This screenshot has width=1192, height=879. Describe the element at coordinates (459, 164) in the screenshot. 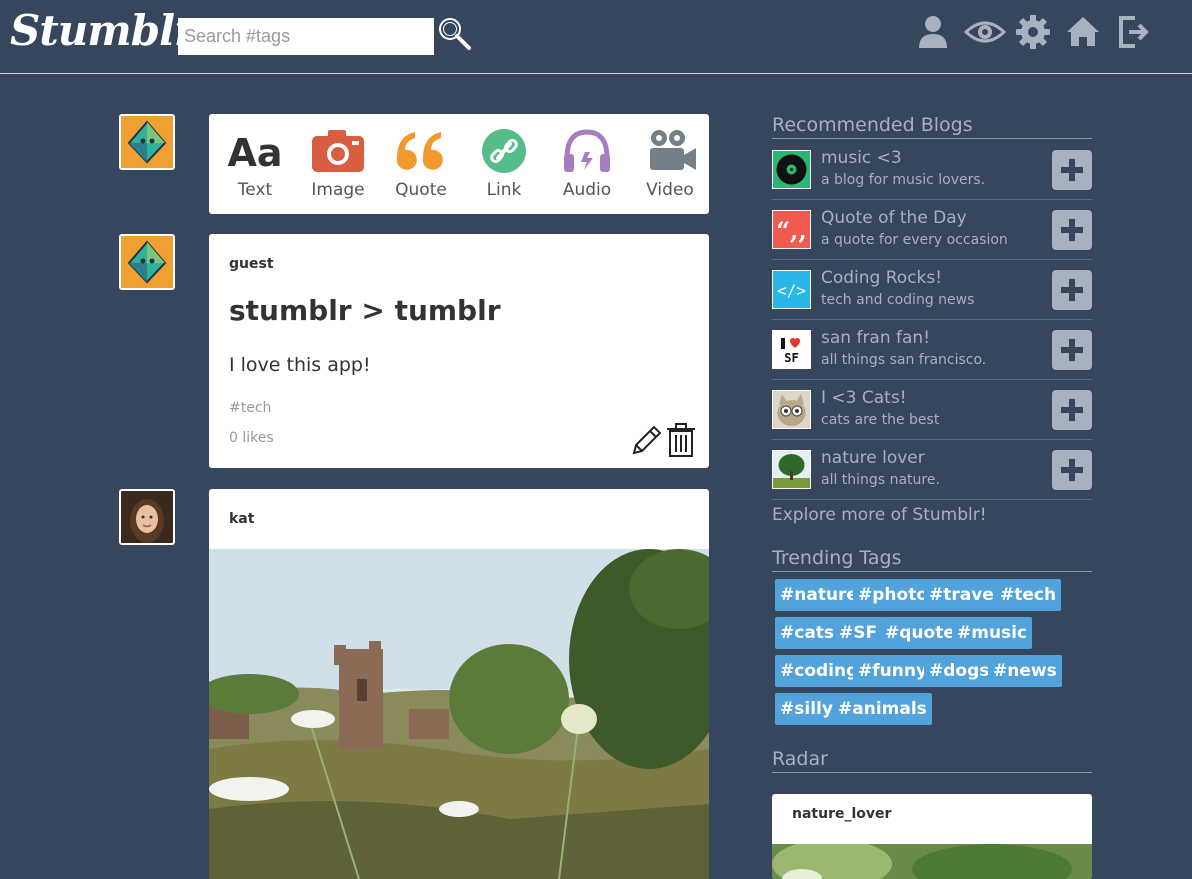

I see `post-composer: Aa Text Image Quote Link Audio Video` at that location.